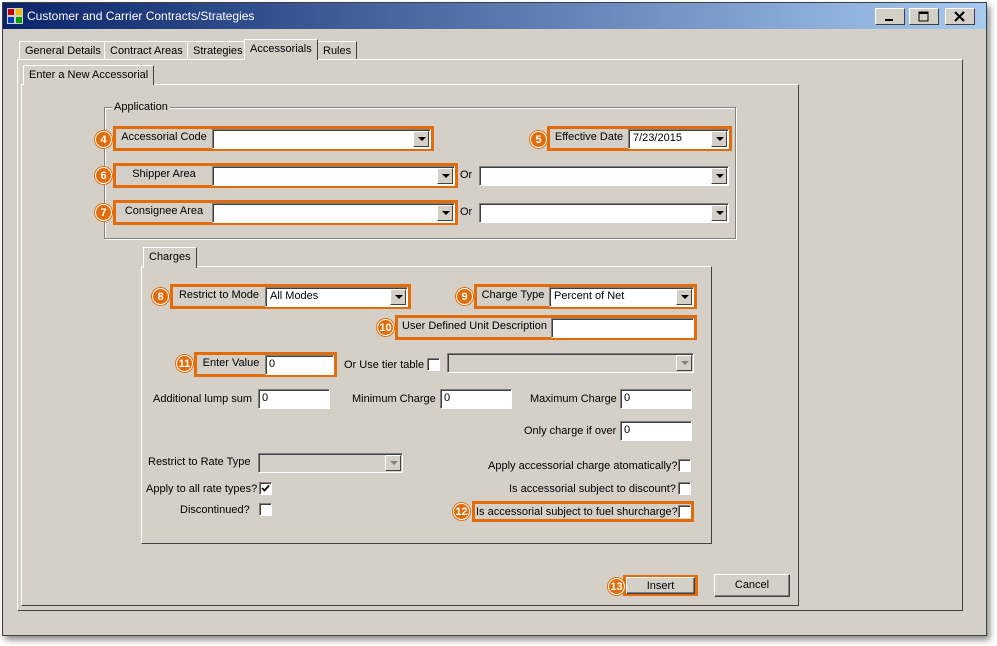  Describe the element at coordinates (570, 431) in the screenshot. I see `charge-if-over-label: Only charge if over` at that location.